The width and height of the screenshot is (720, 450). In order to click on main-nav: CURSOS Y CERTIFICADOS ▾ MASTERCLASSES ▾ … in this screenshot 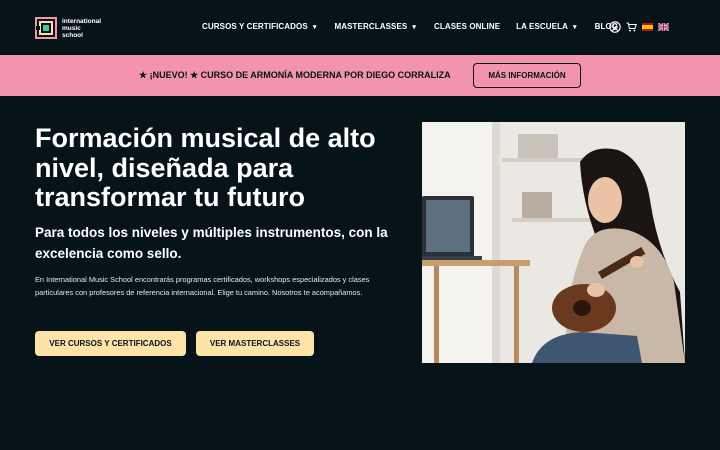, I will do `click(410, 26)`.